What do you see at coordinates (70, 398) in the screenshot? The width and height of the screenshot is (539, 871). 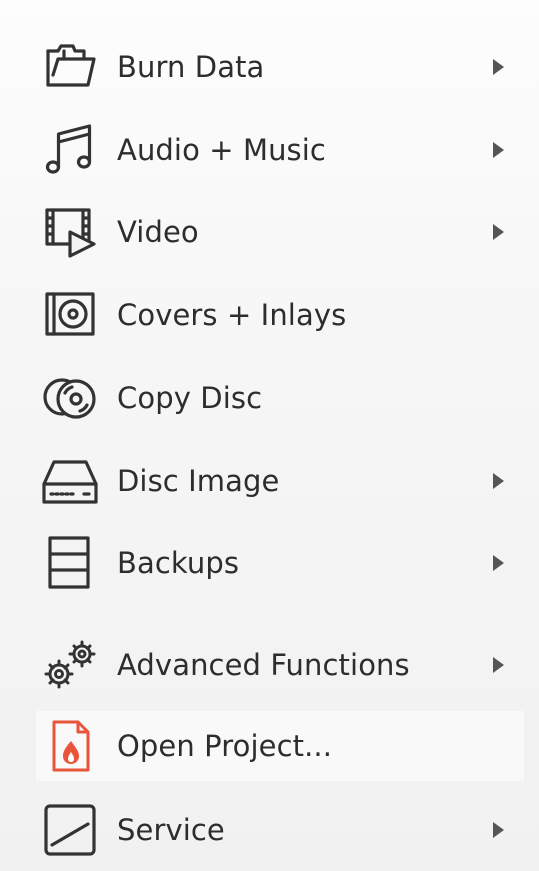 I see `copy-disc-icon` at bounding box center [70, 398].